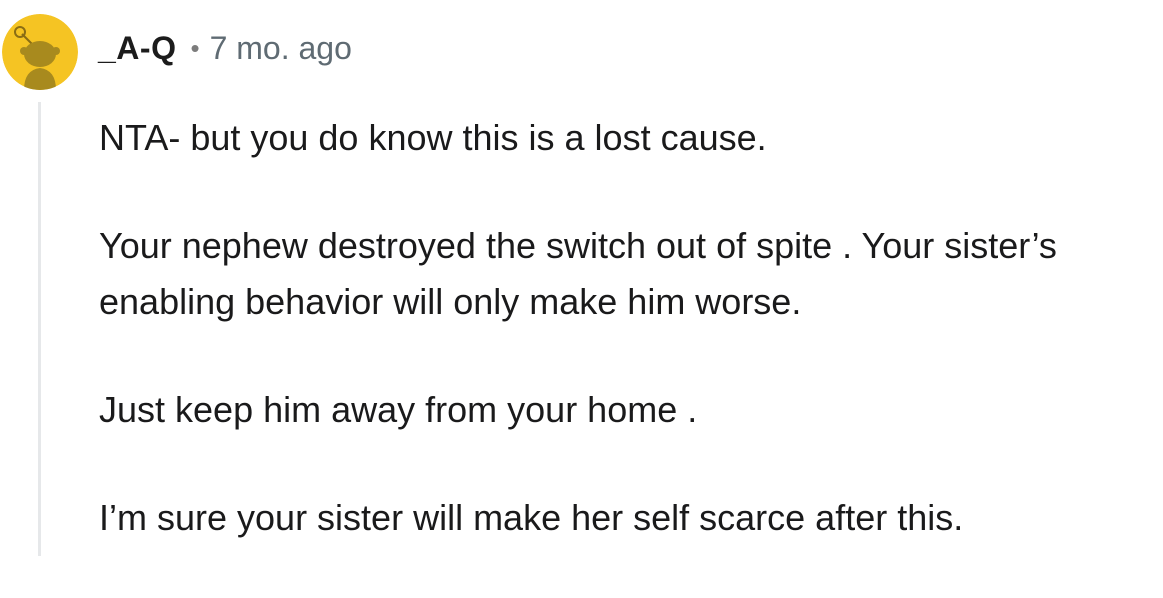  Describe the element at coordinates (398, 409) in the screenshot. I see `comment-paragraph: Just keep him away from your home .` at that location.